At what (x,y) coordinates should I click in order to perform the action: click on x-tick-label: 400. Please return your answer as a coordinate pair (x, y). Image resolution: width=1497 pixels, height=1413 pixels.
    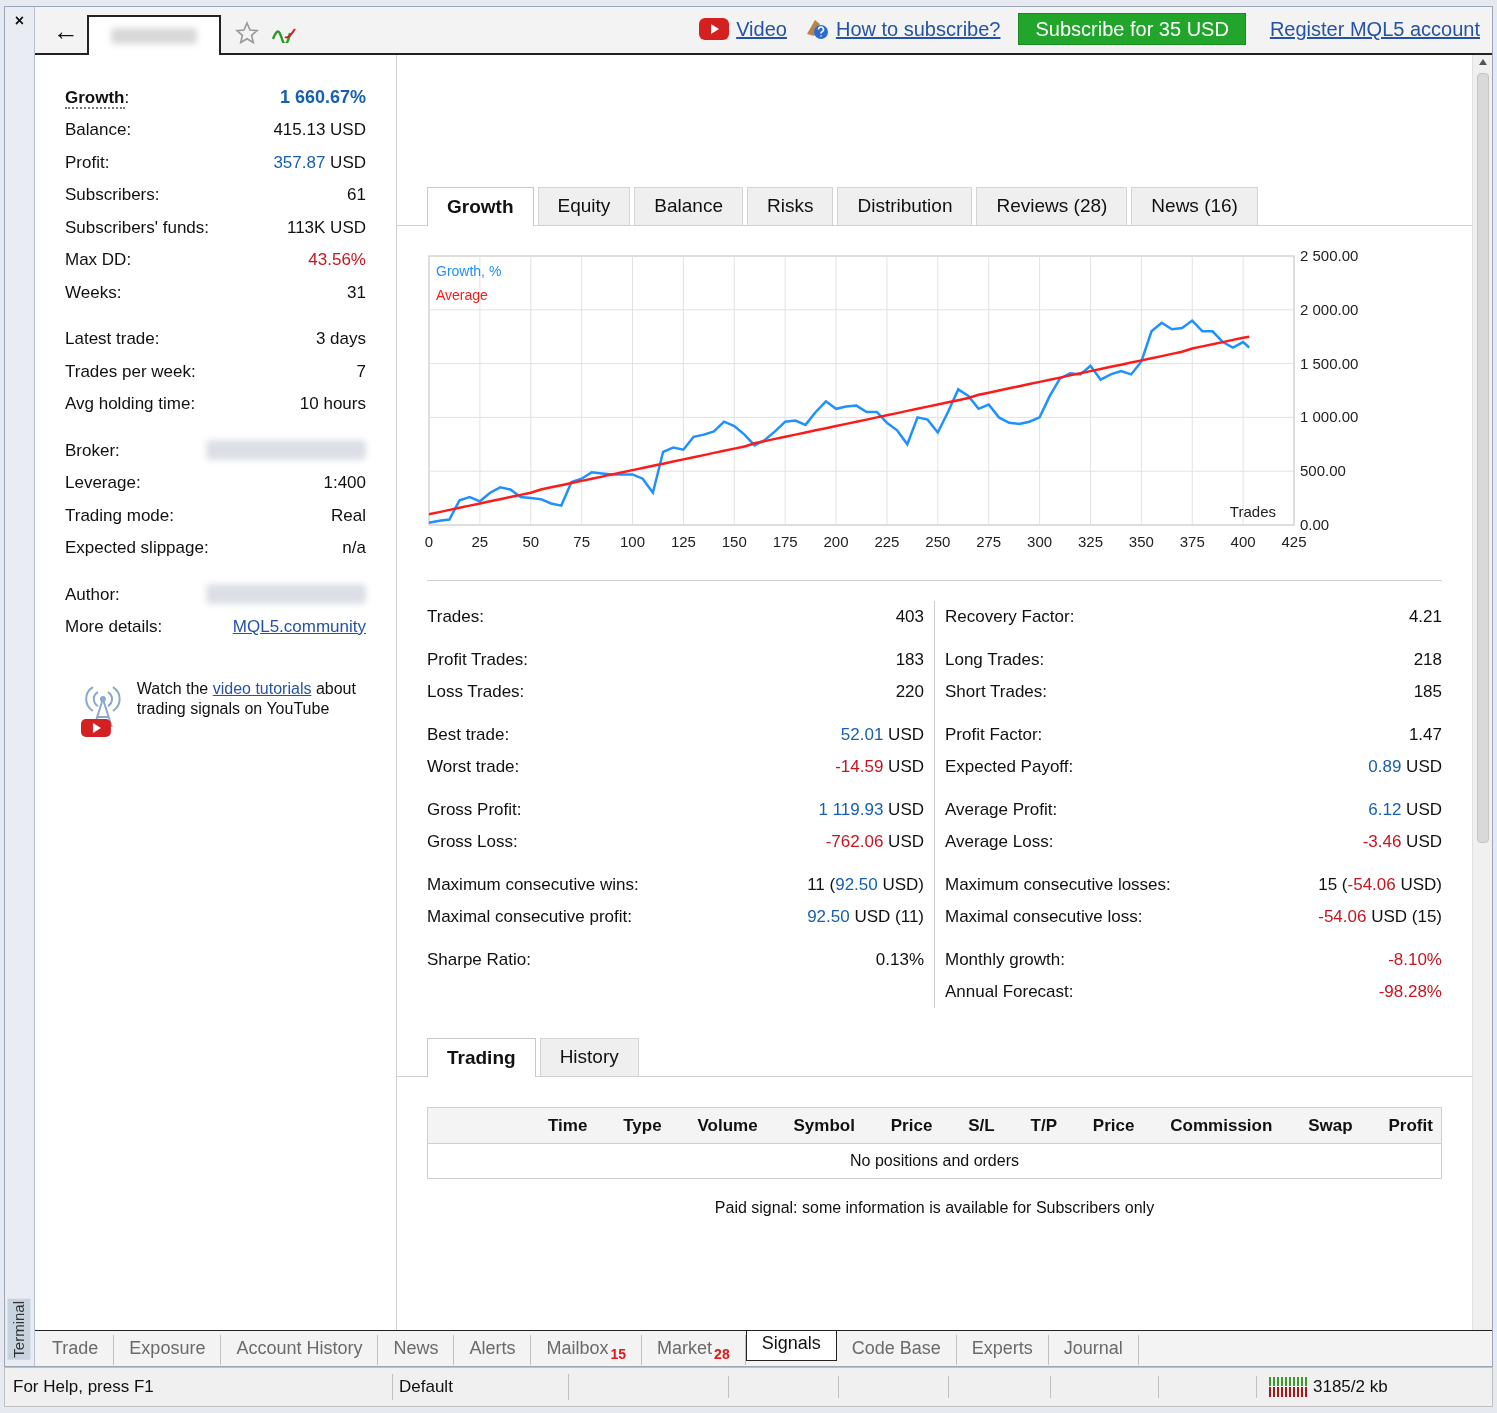
    Looking at the image, I should click on (1243, 541).